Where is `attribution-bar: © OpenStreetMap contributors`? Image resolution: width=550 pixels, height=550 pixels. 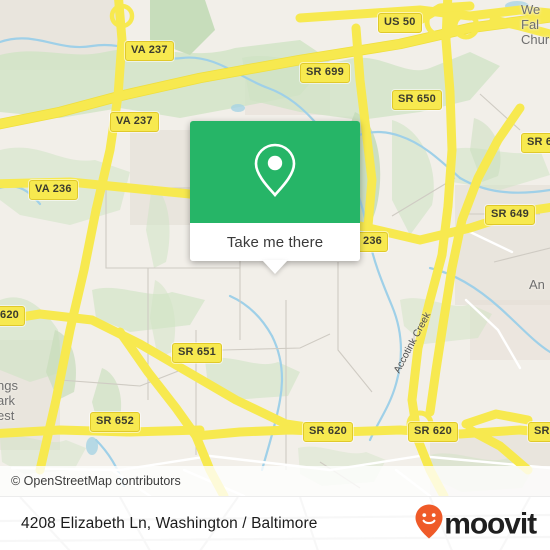
attribution-bar: © OpenStreetMap contributors is located at coordinates (275, 481).